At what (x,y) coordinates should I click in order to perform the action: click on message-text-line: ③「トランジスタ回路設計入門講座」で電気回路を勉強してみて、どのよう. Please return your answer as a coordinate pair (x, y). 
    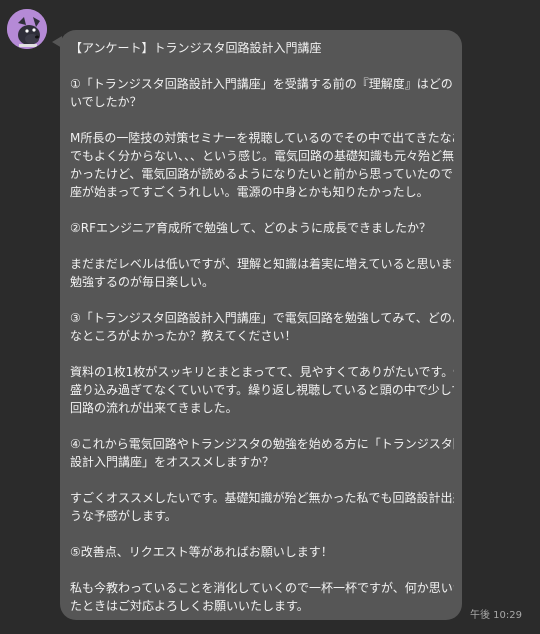
    Looking at the image, I should click on (262, 318).